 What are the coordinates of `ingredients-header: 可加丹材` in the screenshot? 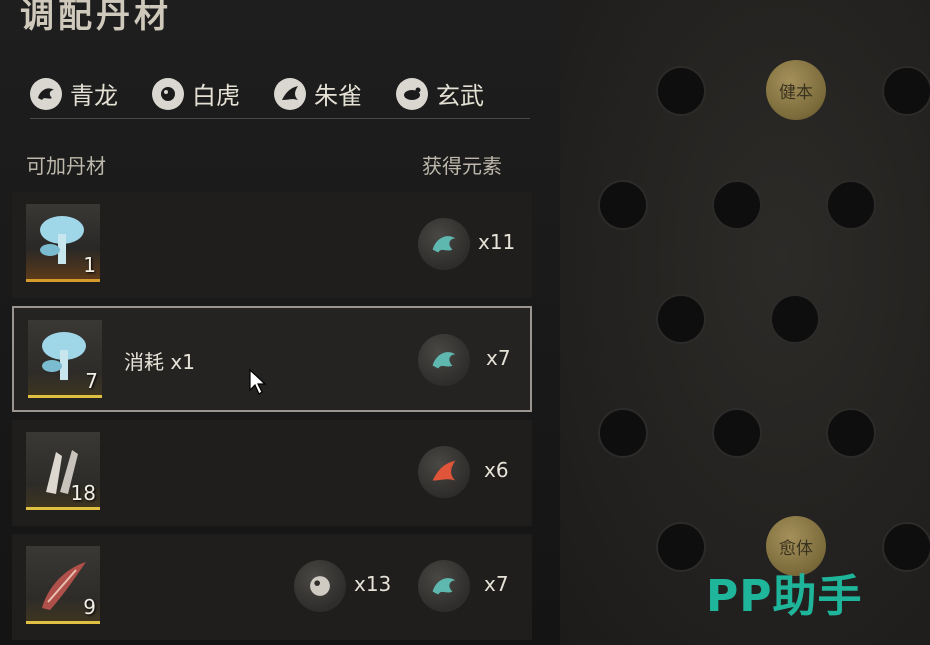 It's located at (66, 166).